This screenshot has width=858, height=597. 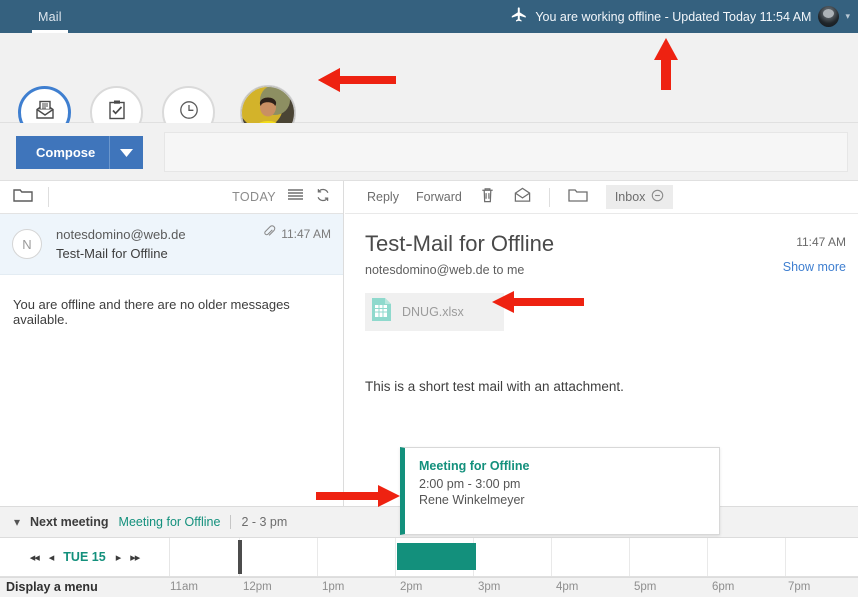 I want to click on header-avatar, so click(x=829, y=16).